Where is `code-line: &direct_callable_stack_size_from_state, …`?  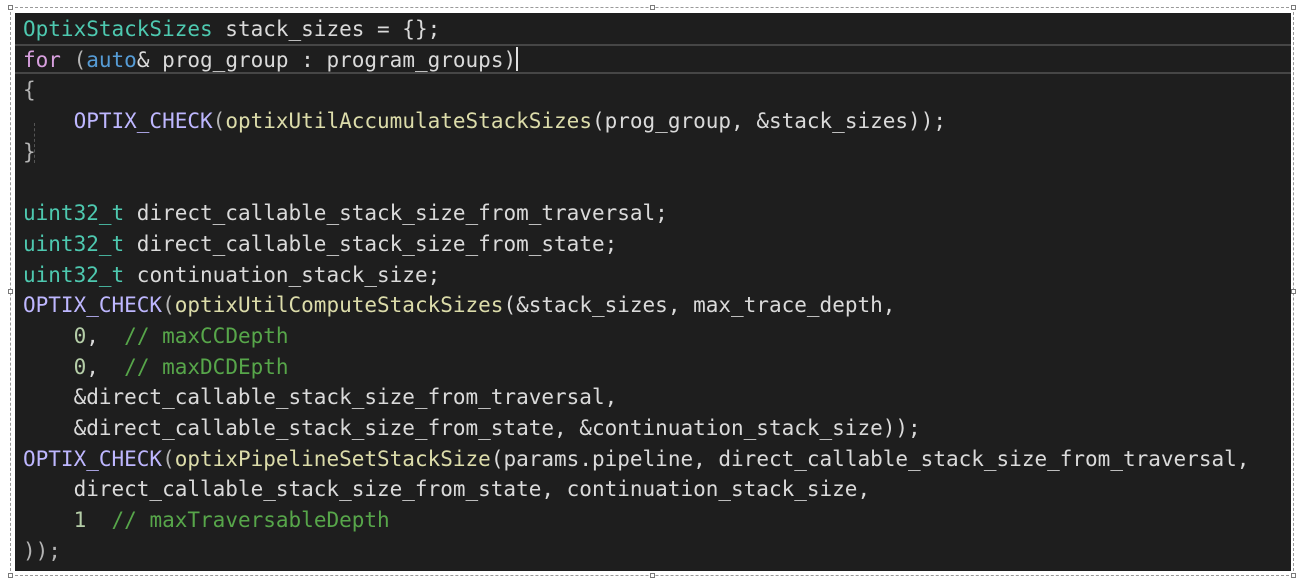 code-line: &direct_callable_stack_size_from_state, … is located at coordinates (636, 428).